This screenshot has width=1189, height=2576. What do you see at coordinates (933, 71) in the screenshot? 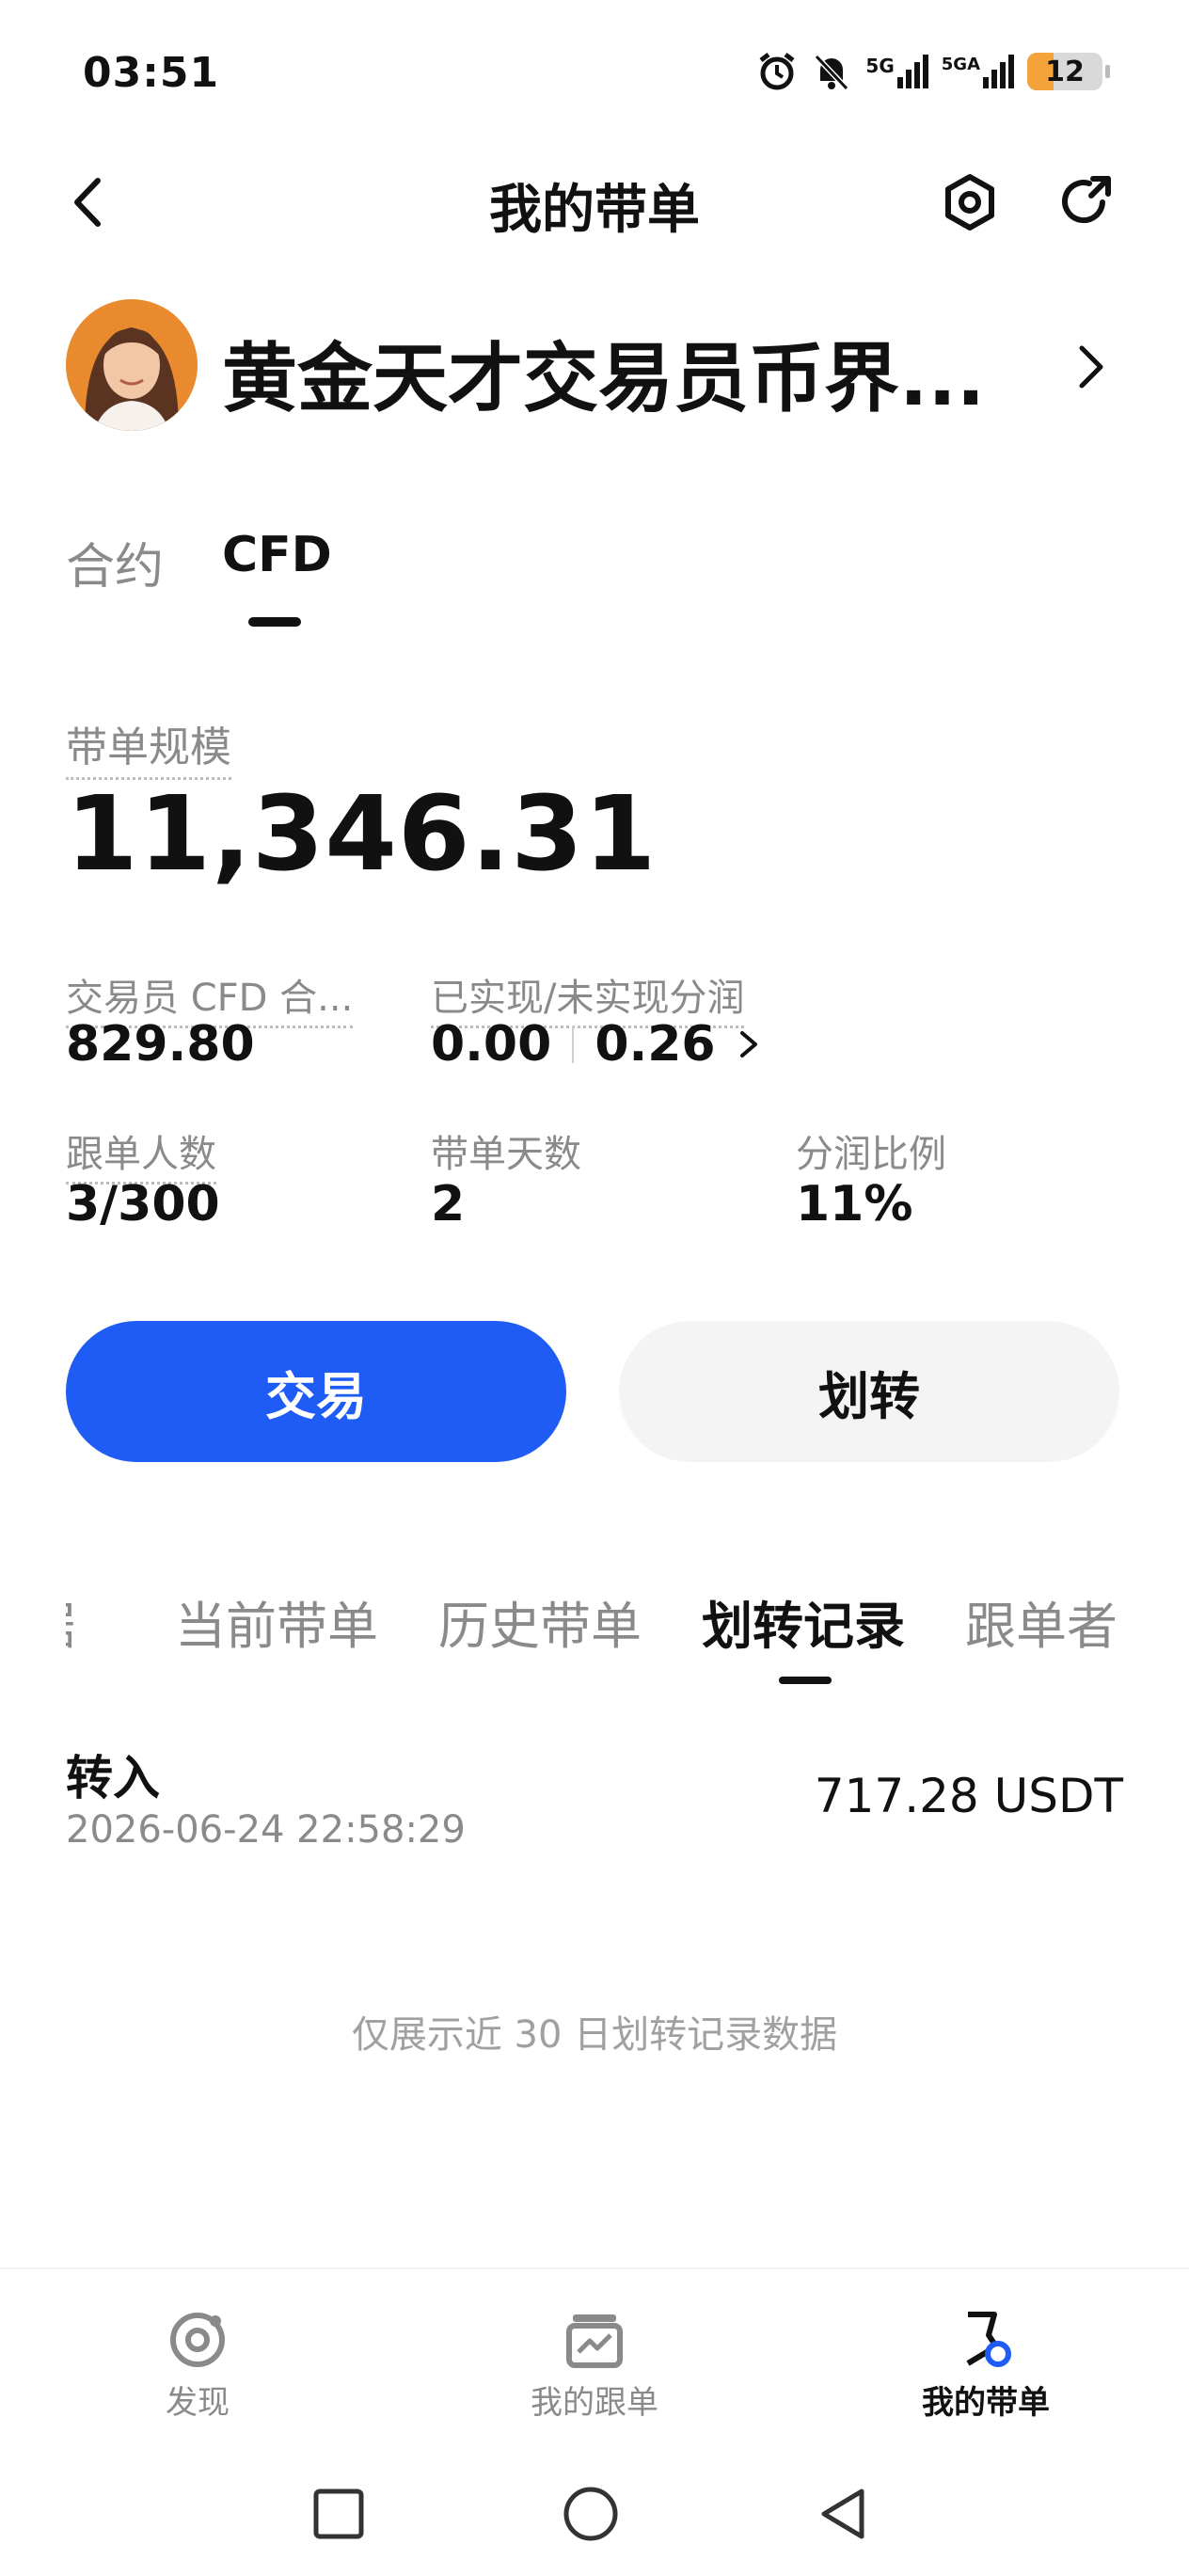
I see `status-icons: 5G 5GA 12` at bounding box center [933, 71].